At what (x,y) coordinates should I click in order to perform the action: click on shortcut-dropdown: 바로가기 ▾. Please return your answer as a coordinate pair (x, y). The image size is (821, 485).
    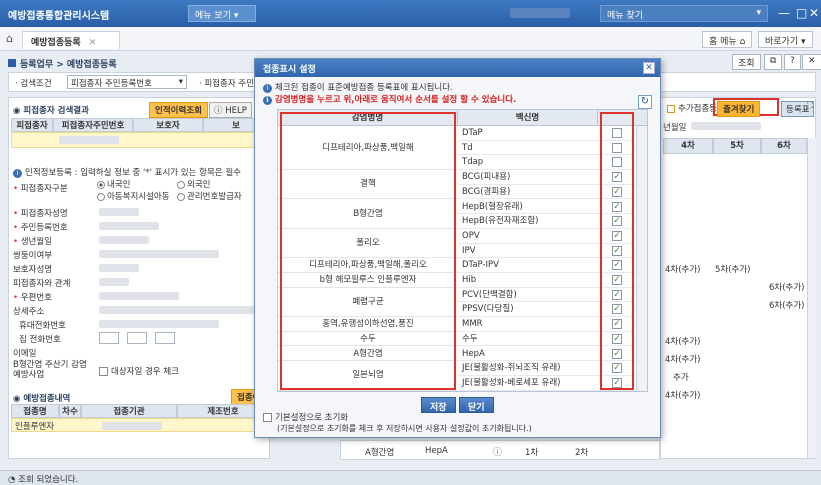
    Looking at the image, I should click on (785, 39).